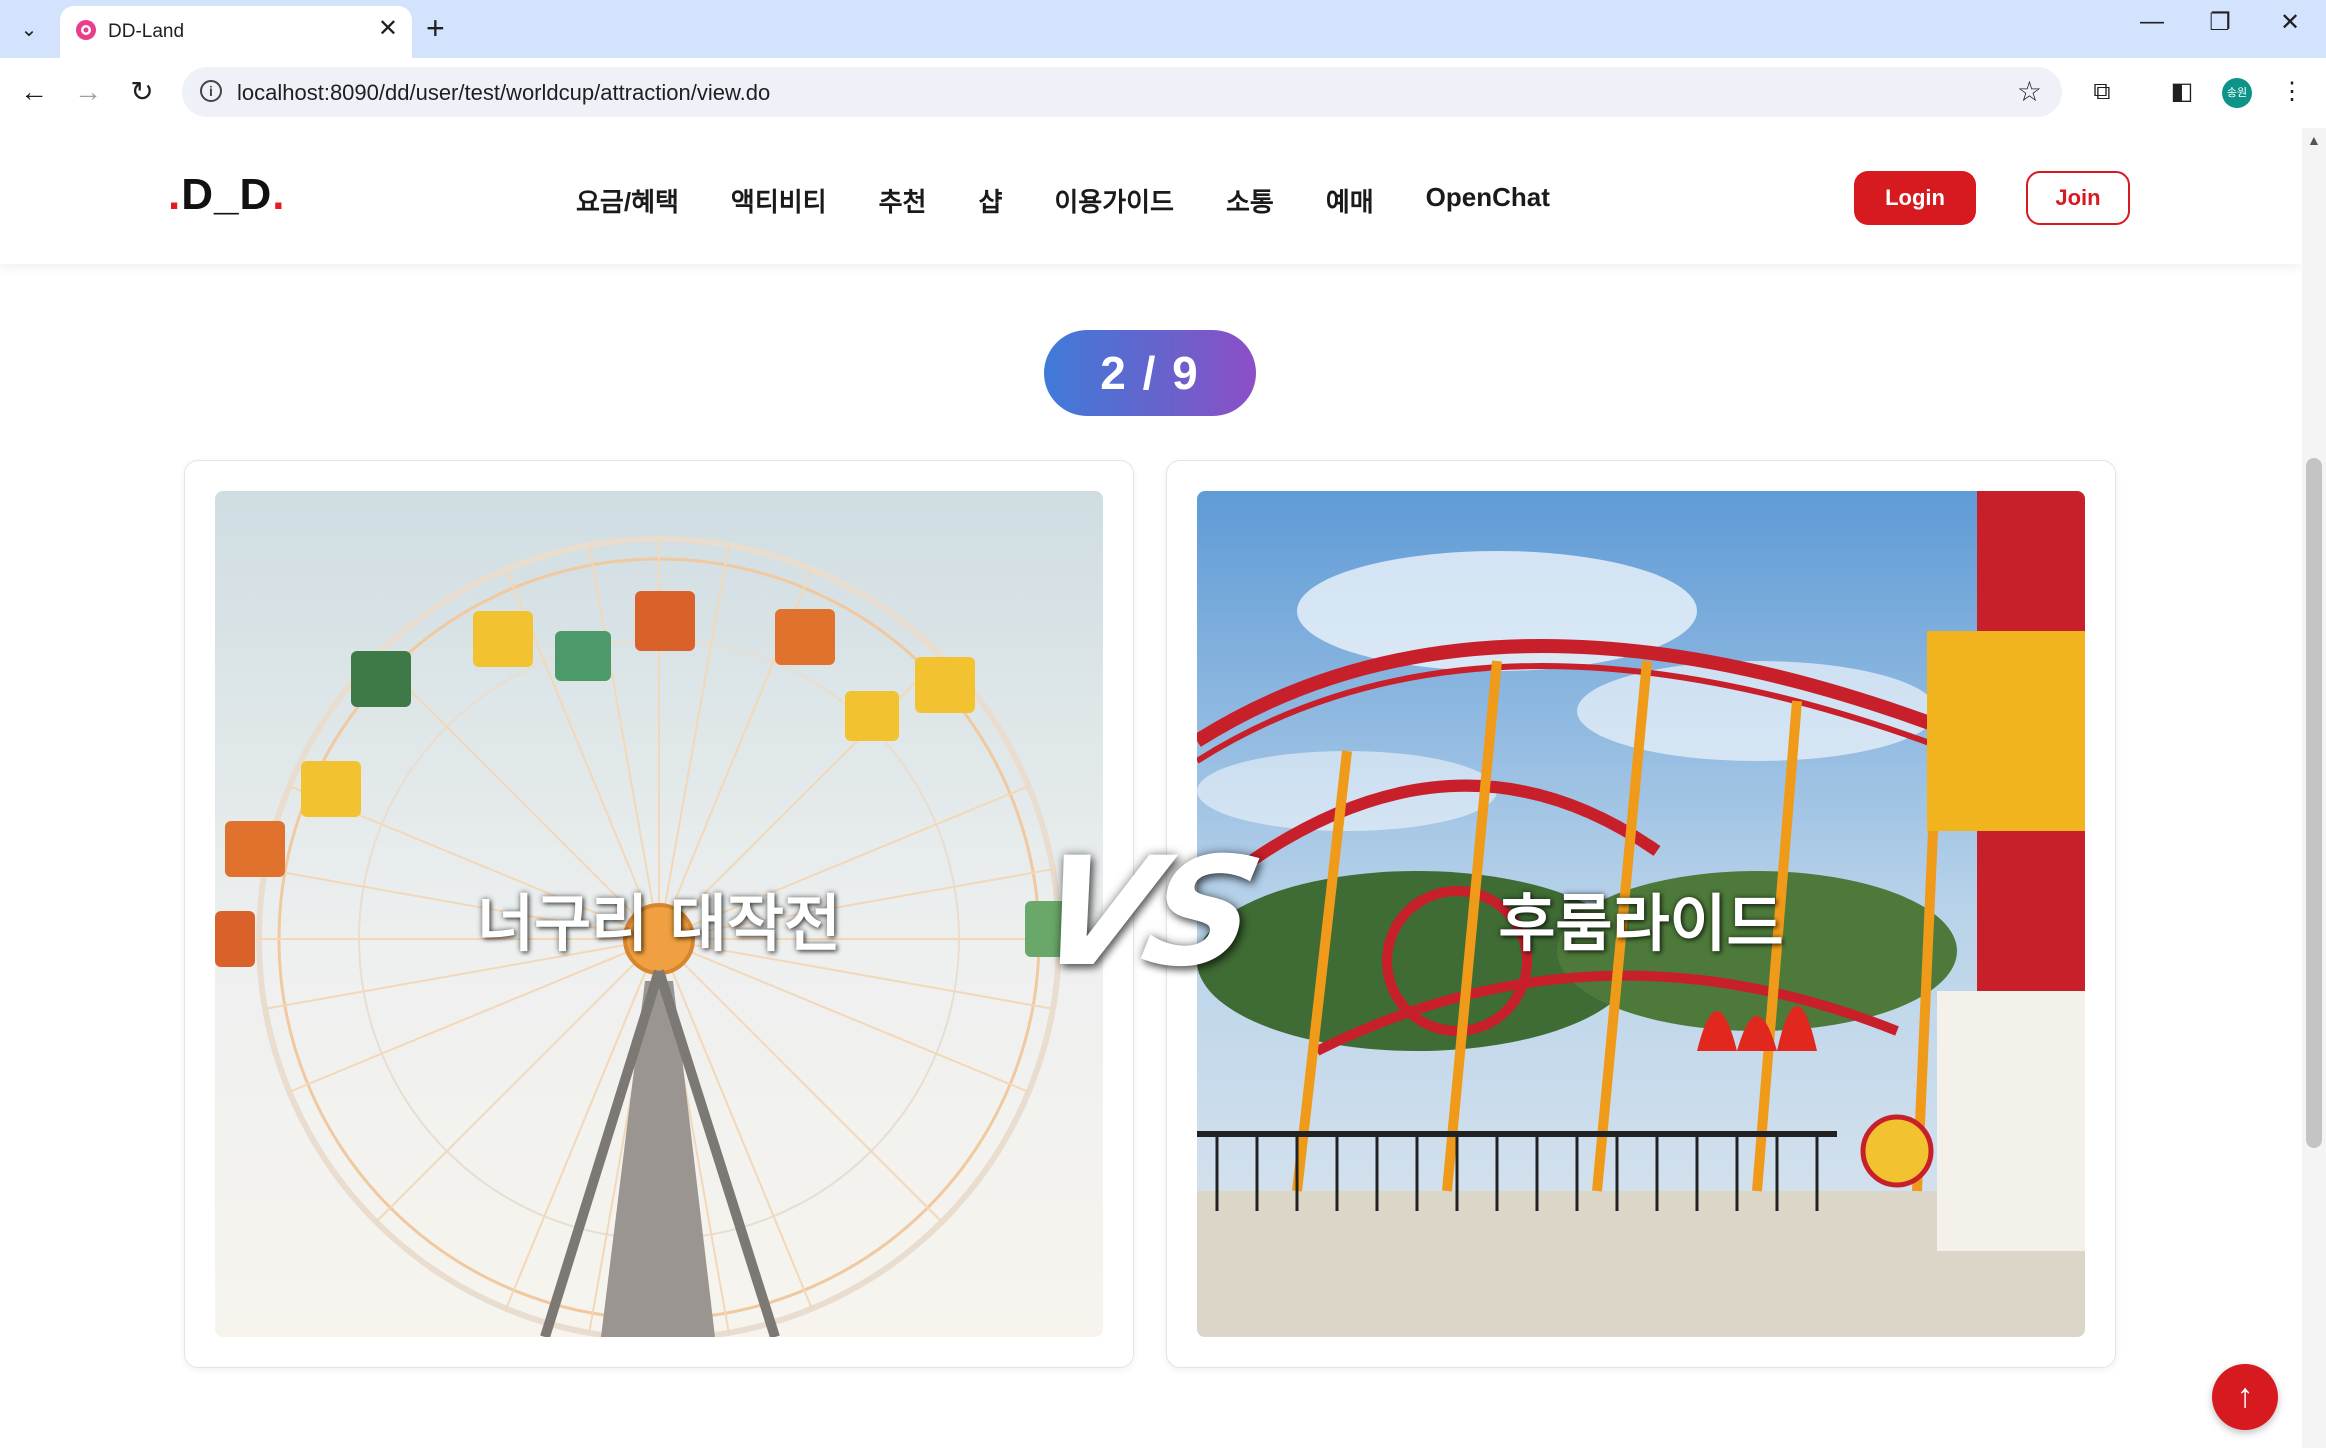 The image size is (2326, 1448). Describe the element at coordinates (990, 200) in the screenshot. I see `nav-item-shop: 샵` at that location.